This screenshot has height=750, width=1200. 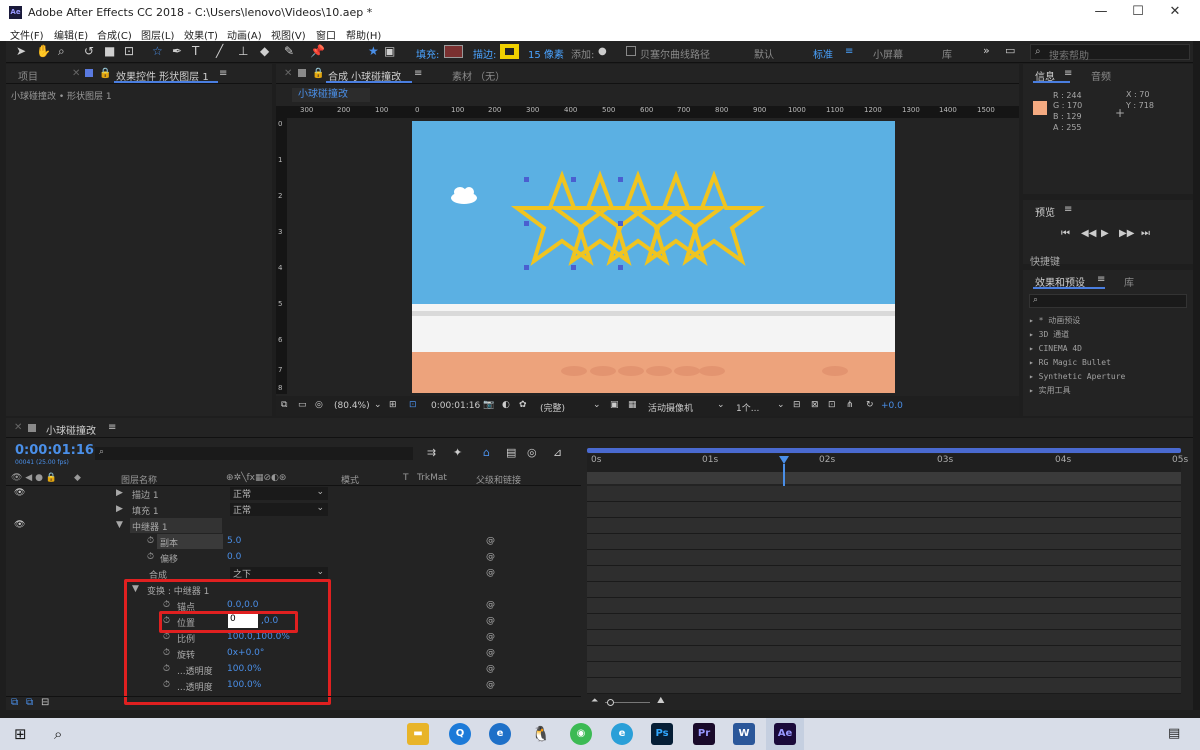 I want to click on tab-library: 库, so click(x=1129, y=281).